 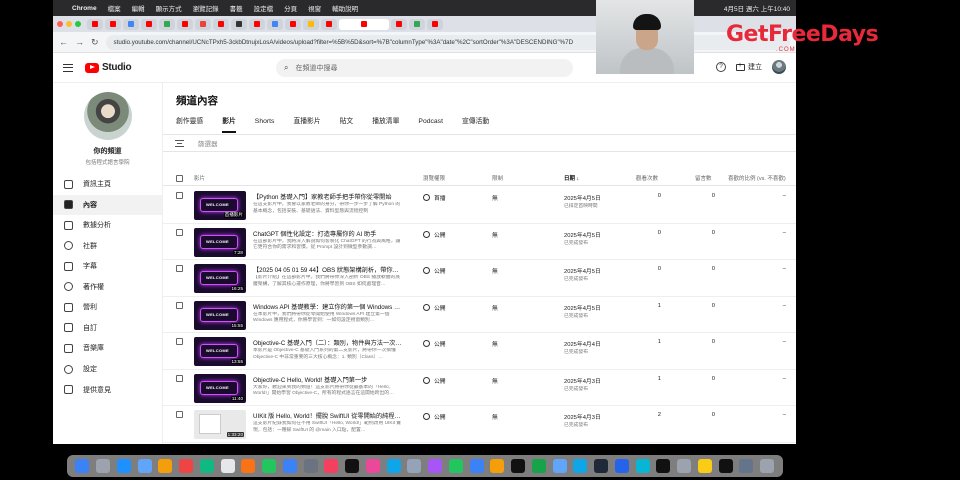 I want to click on sidebar-item-customization: 自訂, so click(x=107, y=328).